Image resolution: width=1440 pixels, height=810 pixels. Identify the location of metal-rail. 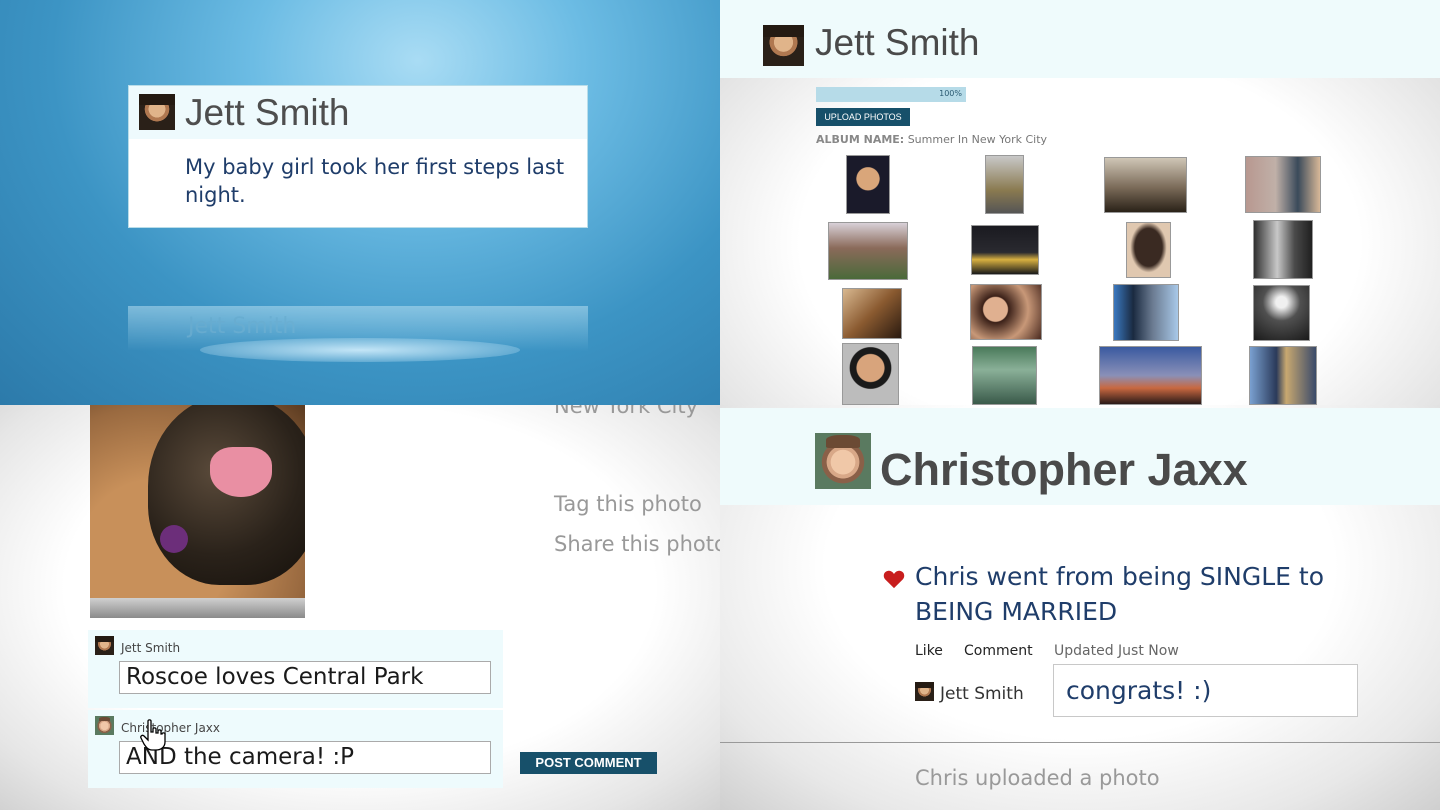
(197, 608).